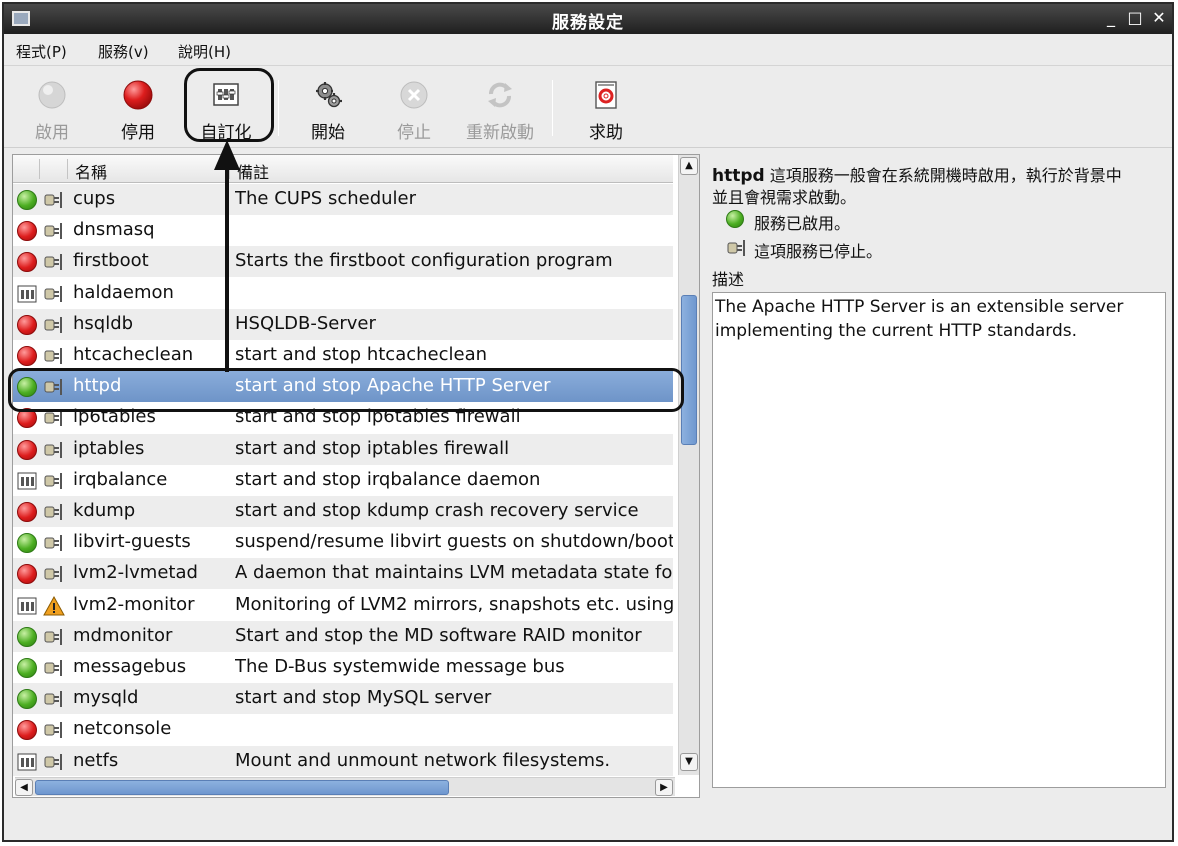  Describe the element at coordinates (329, 95) in the screenshot. I see `gears-icon` at that location.